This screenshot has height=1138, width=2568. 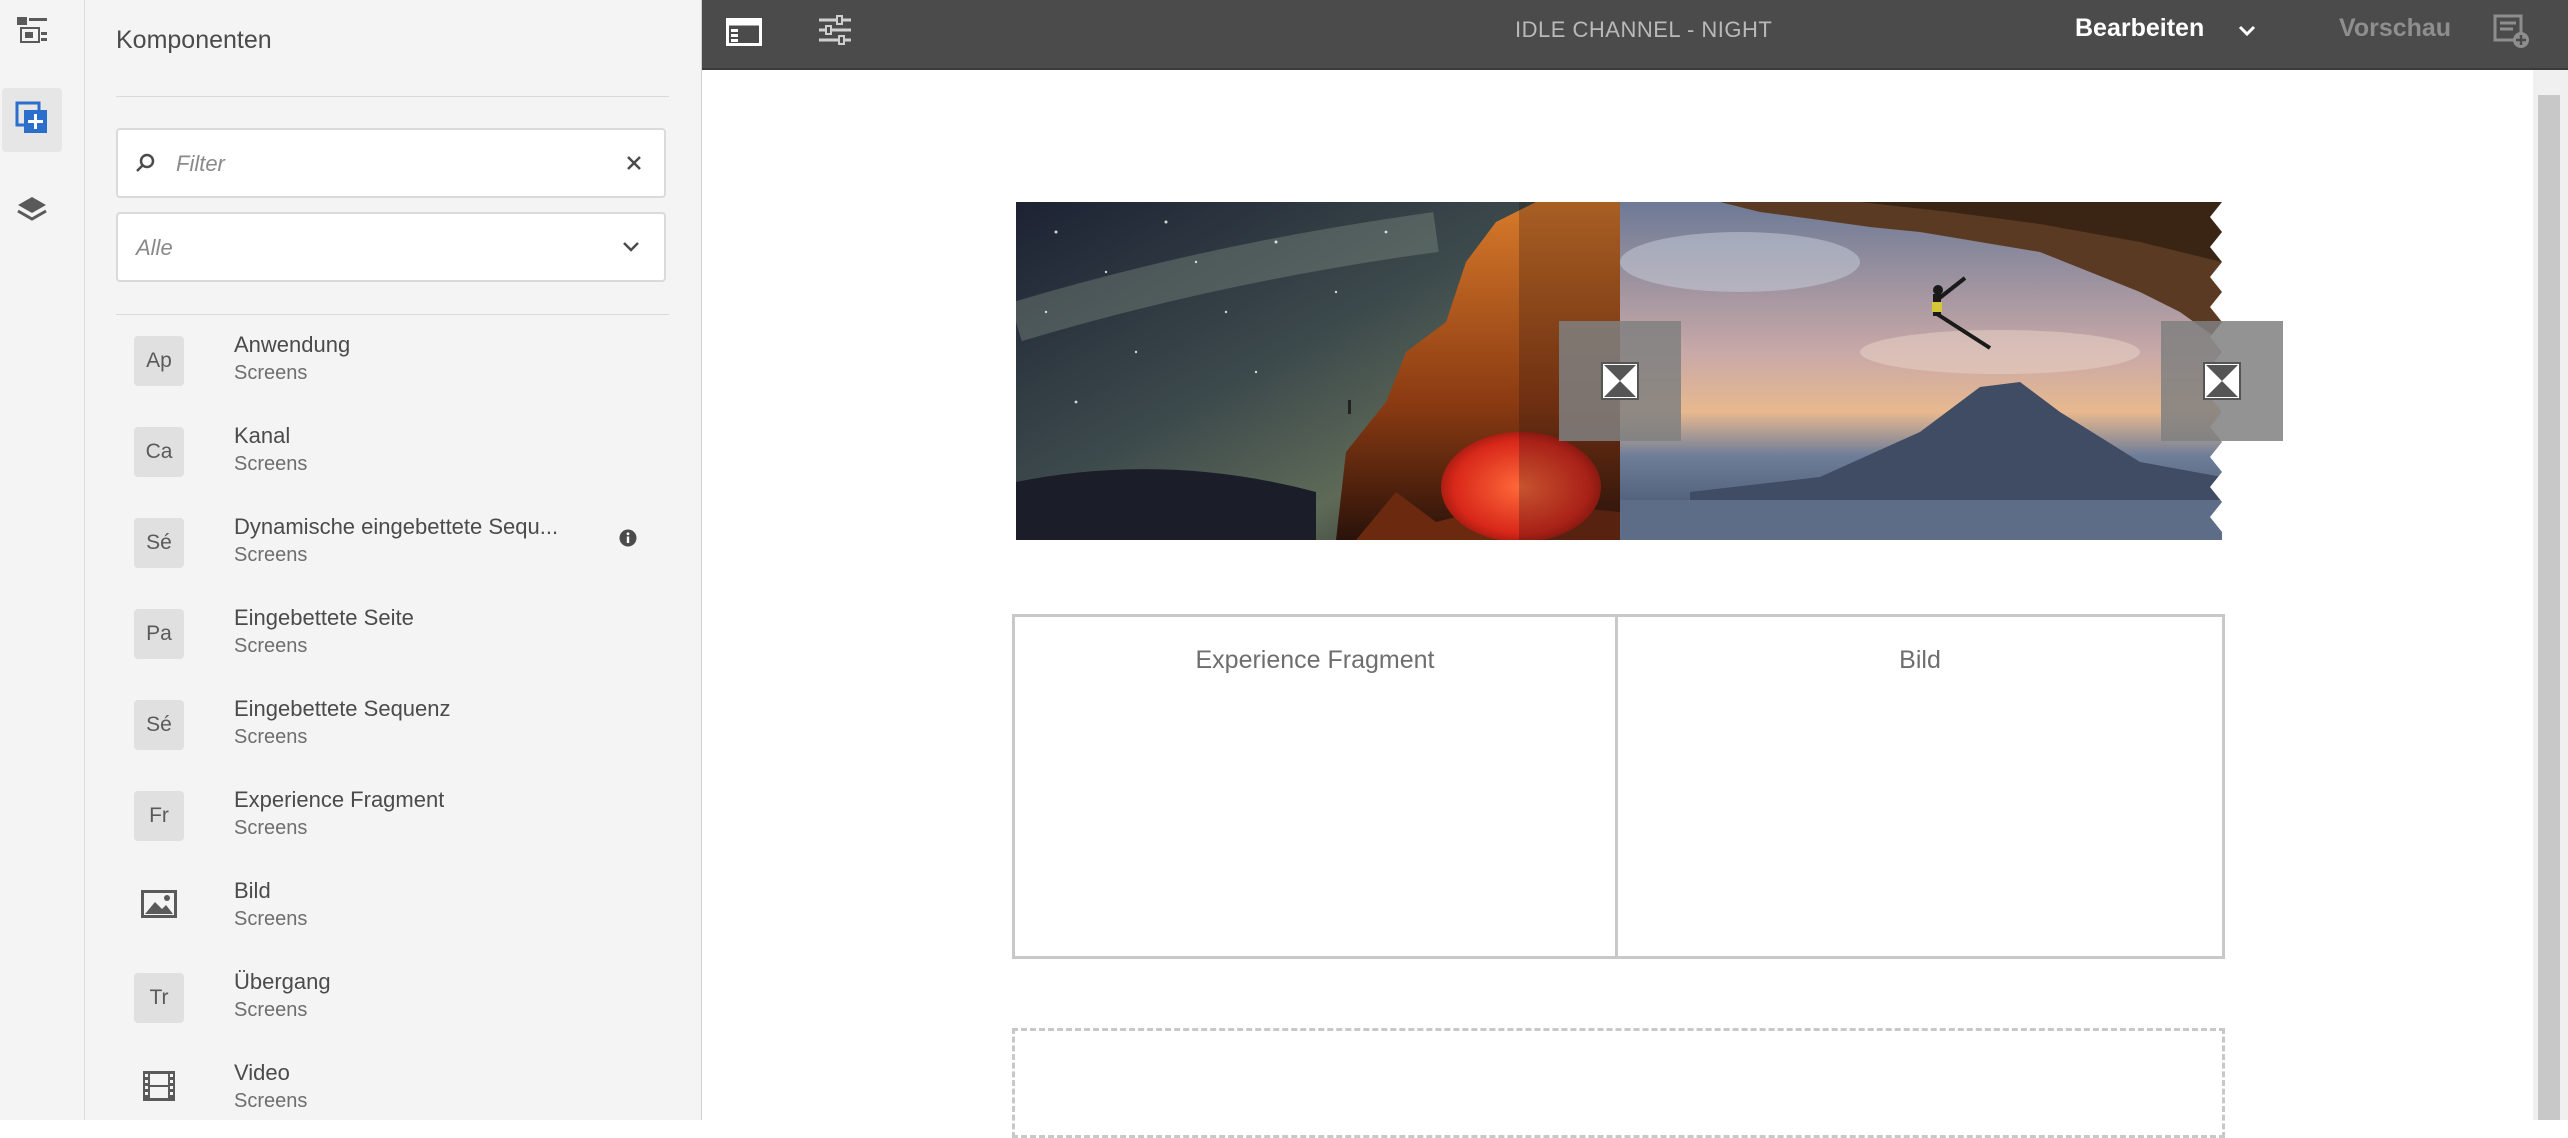 What do you see at coordinates (634, 163) in the screenshot?
I see `clear-icon` at bounding box center [634, 163].